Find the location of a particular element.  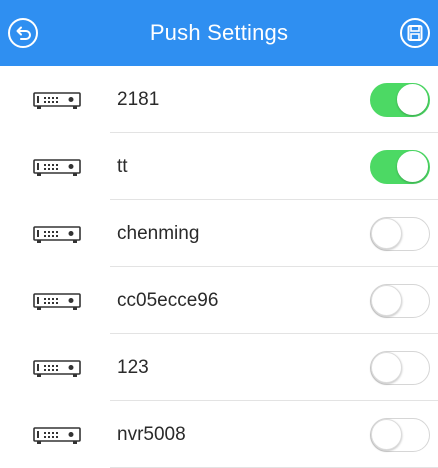

save-button is located at coordinates (415, 33).